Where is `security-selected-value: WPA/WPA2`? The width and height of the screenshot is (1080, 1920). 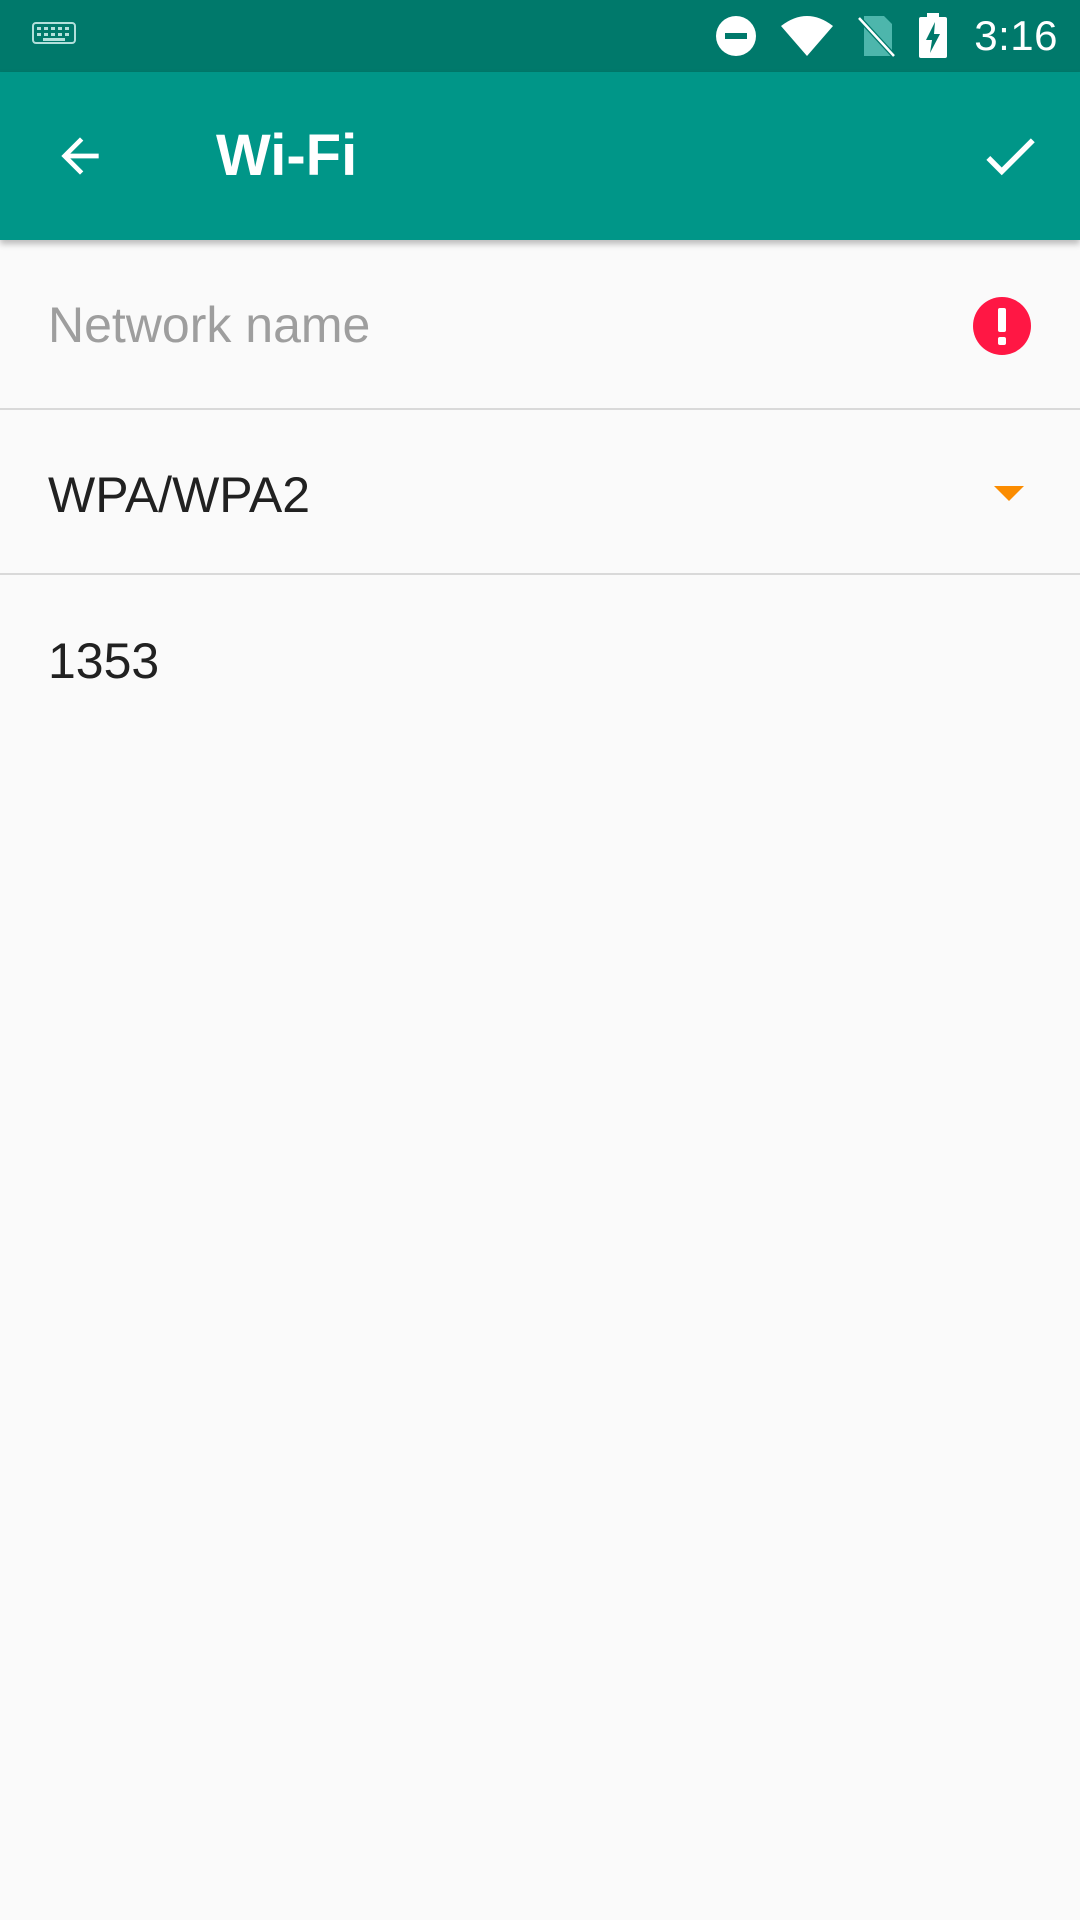
security-selected-value: WPA/WPA2 is located at coordinates (179, 495).